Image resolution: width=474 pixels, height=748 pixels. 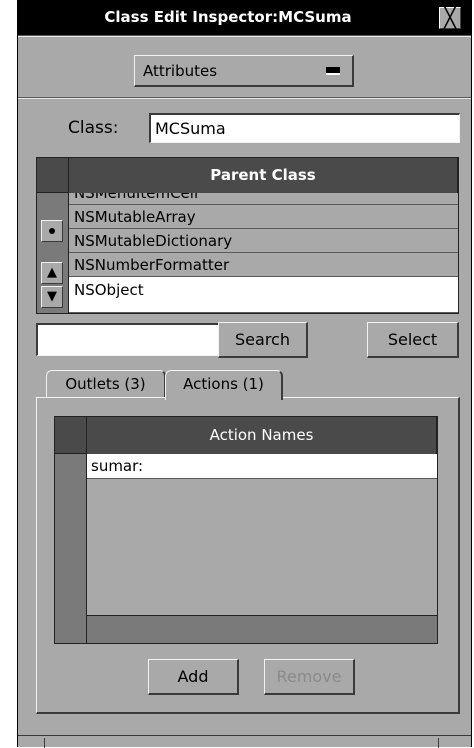 I want to click on select-button-label: Select, so click(x=412, y=339).